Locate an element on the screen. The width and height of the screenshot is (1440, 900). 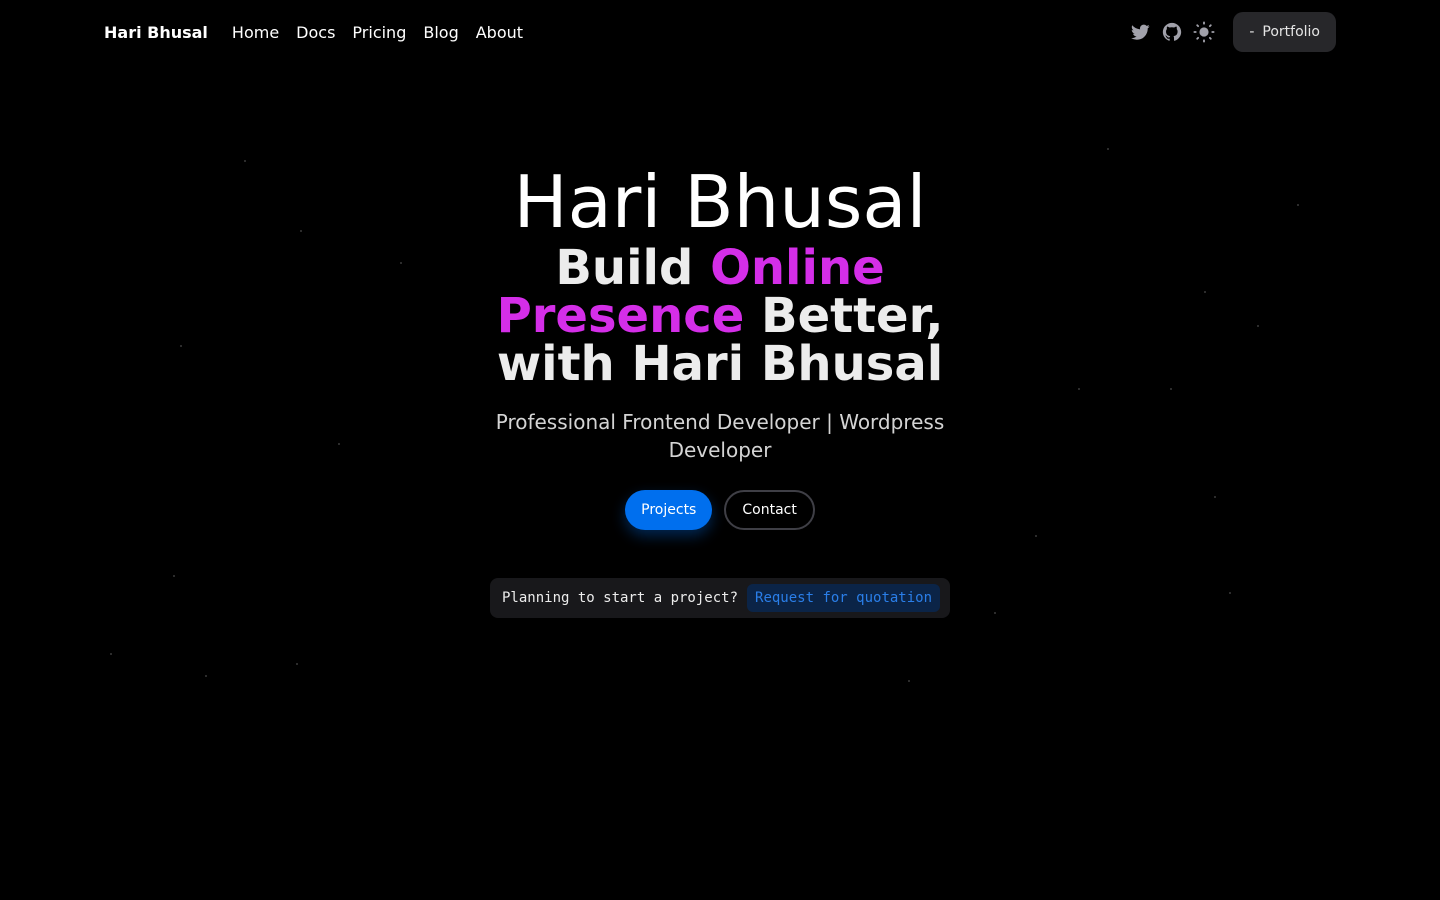
request-quotation-link: Request for quotation is located at coordinates (844, 598).